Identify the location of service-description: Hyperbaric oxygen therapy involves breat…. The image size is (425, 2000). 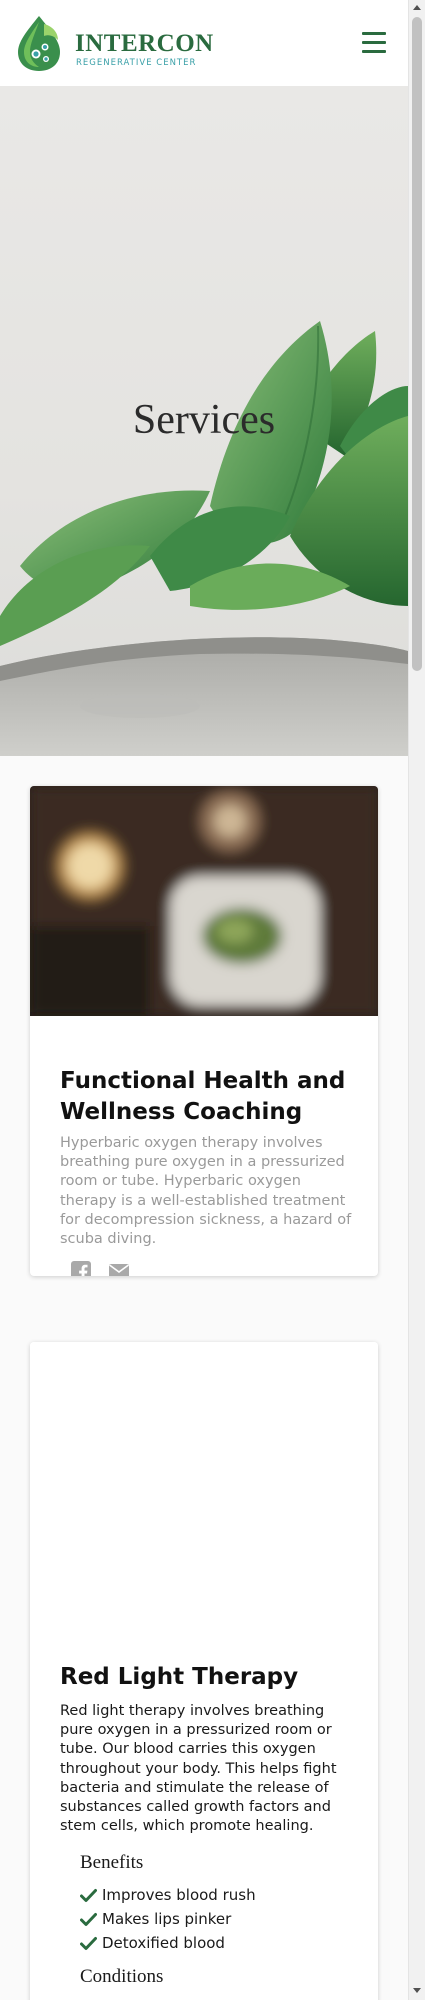
(206, 1191).